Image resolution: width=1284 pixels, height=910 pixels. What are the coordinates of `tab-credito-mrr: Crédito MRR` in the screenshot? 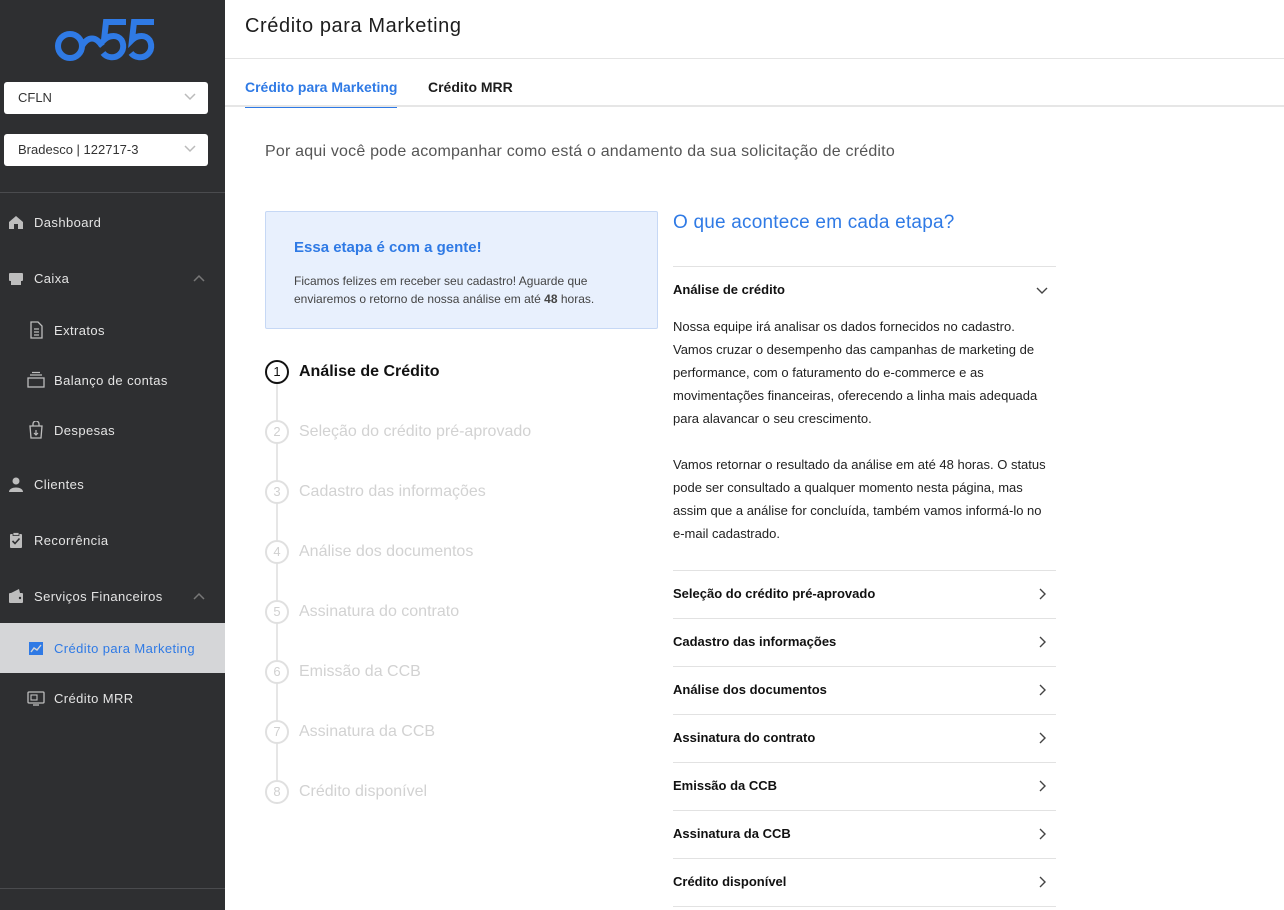 It's located at (470, 92).